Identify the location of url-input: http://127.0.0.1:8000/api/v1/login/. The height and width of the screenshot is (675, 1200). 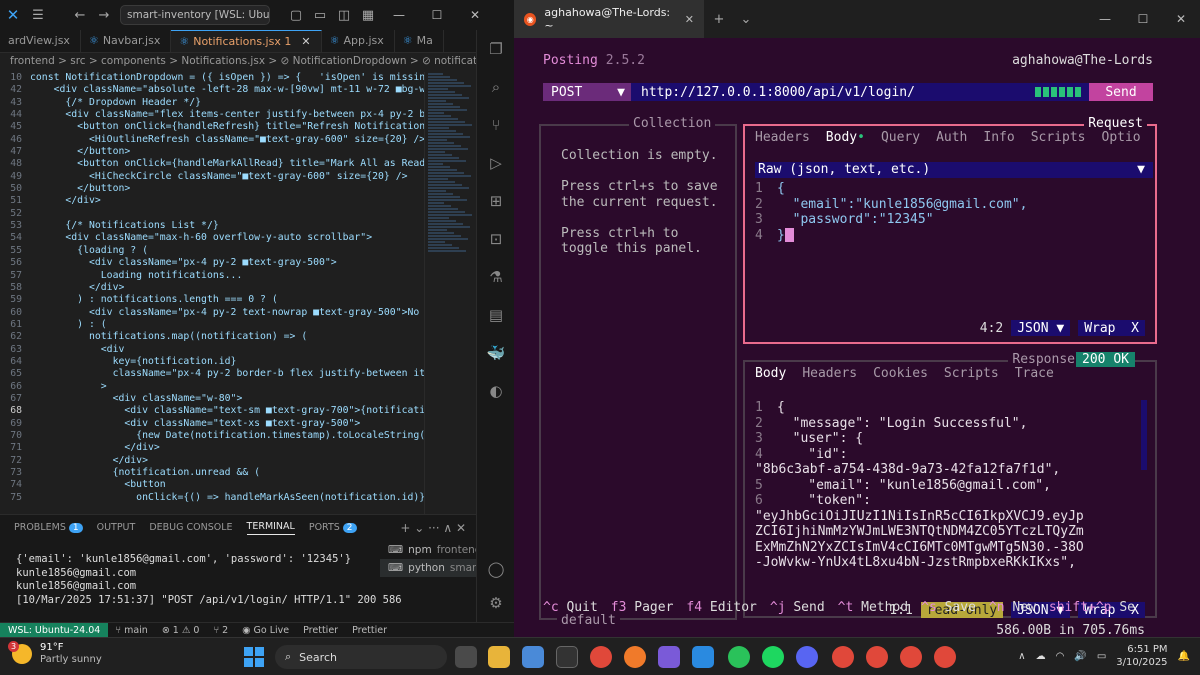
(838, 92).